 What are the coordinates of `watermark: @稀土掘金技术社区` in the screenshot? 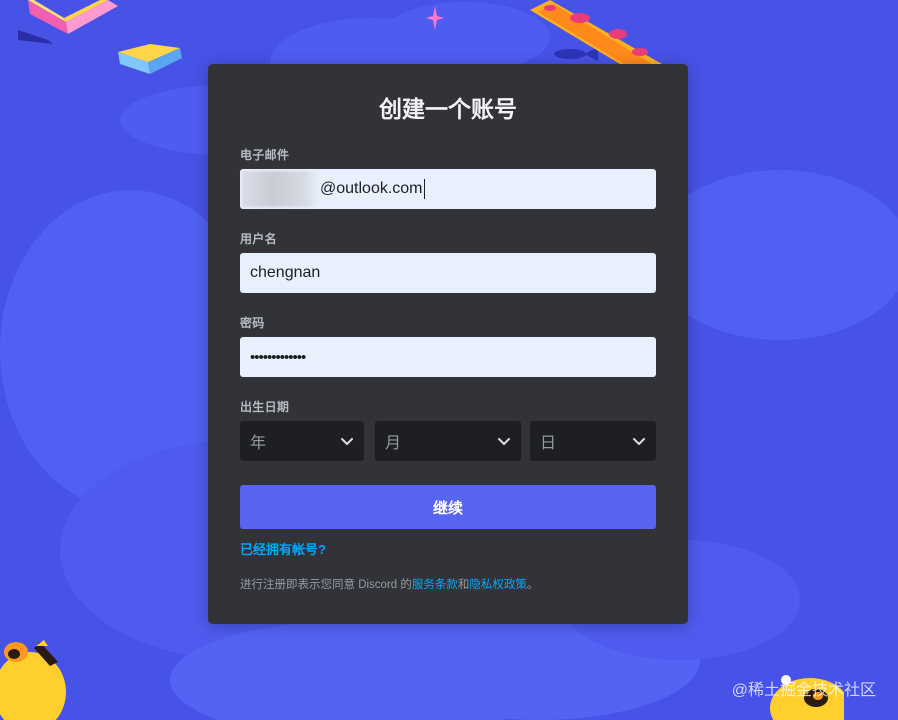 It's located at (803, 690).